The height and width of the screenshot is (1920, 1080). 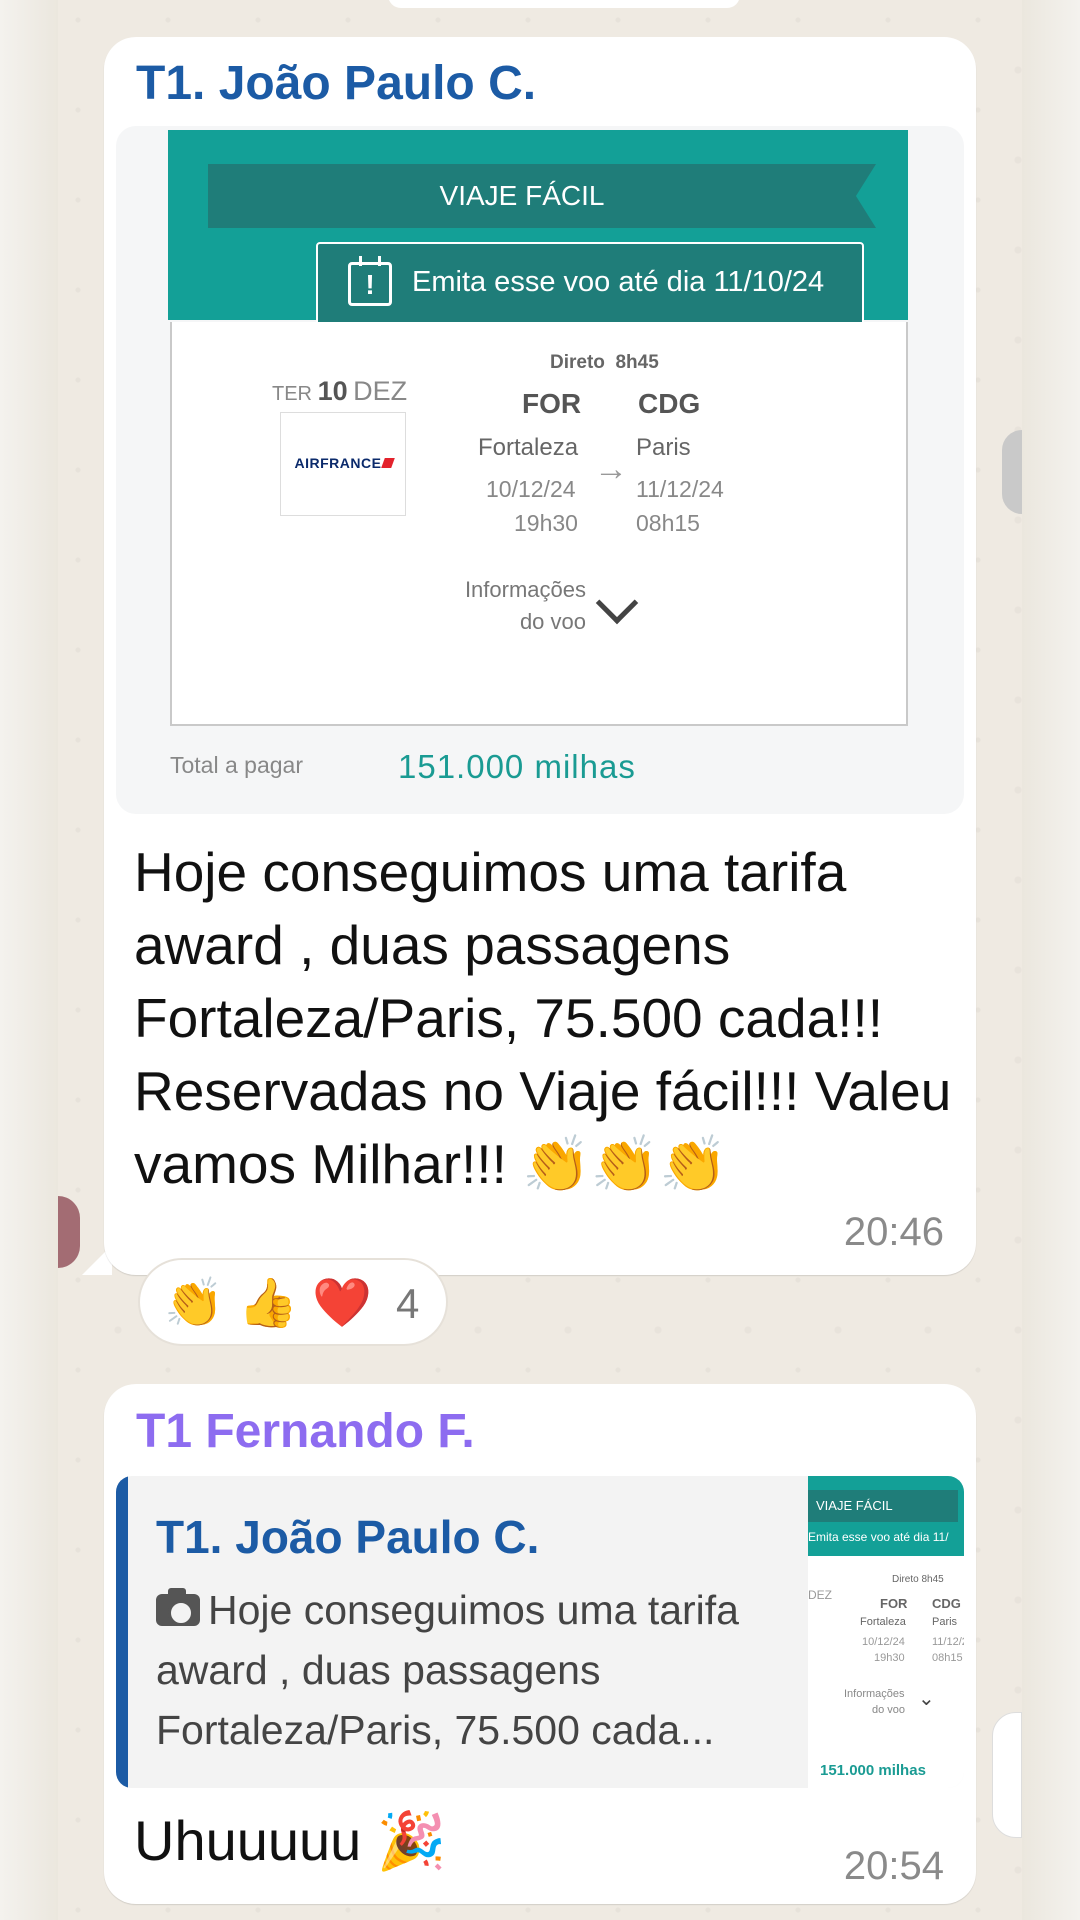 I want to click on thumb-to-time: 08h15, so click(x=947, y=1658).